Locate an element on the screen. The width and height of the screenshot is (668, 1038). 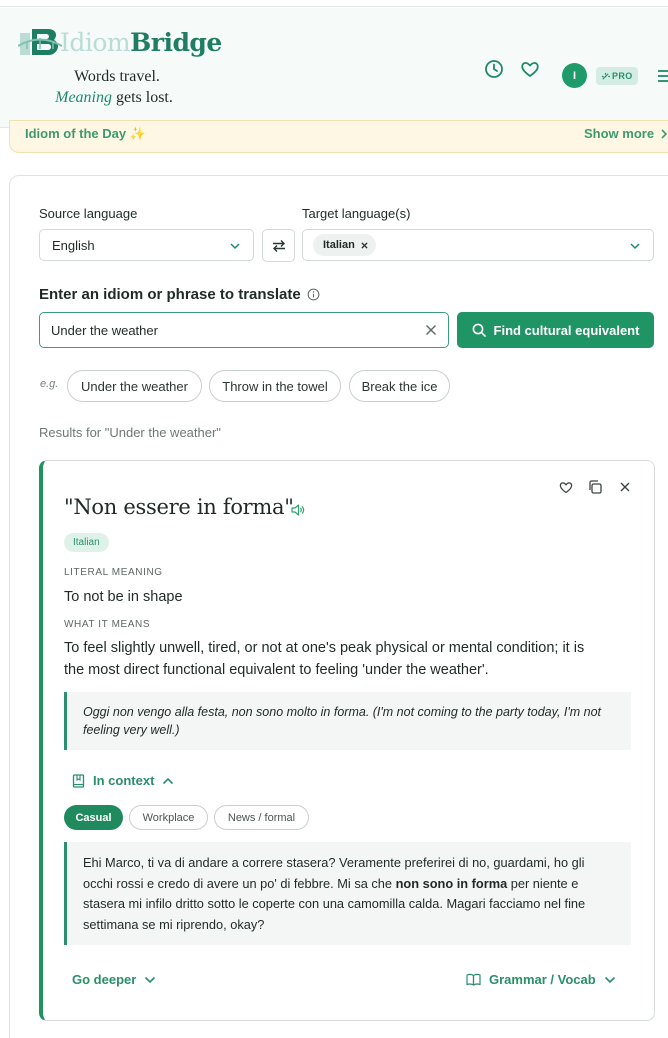
what-it-means-heading: WHAT IT MEANS is located at coordinates (107, 624).